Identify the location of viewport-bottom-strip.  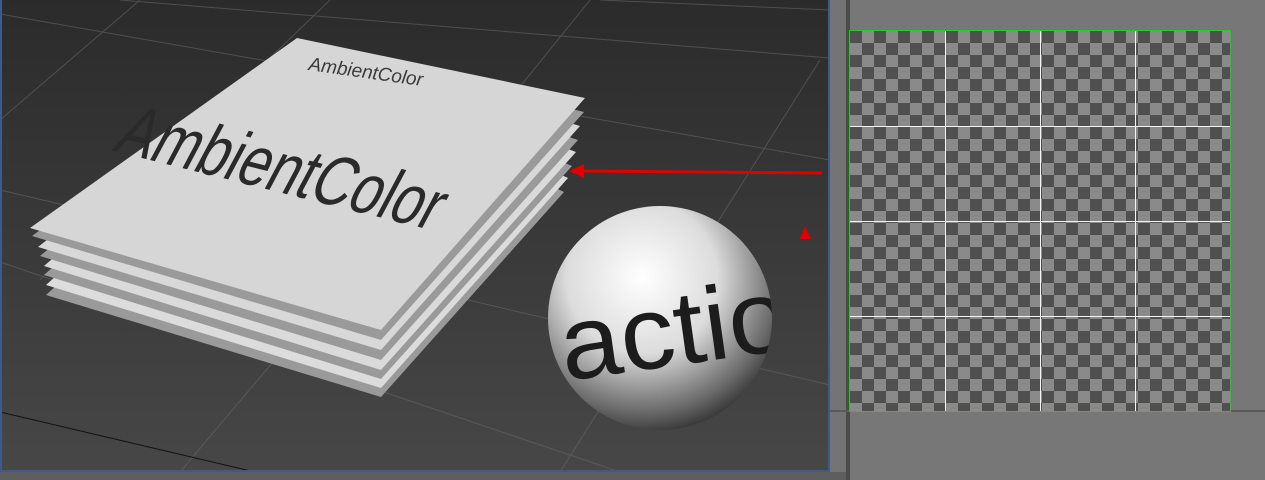
(424, 476).